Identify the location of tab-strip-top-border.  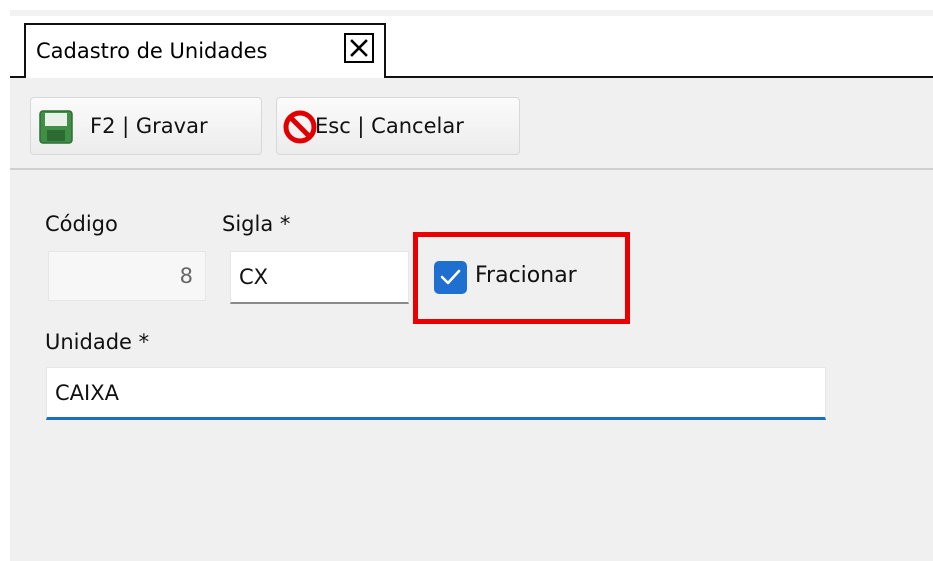
(471, 13).